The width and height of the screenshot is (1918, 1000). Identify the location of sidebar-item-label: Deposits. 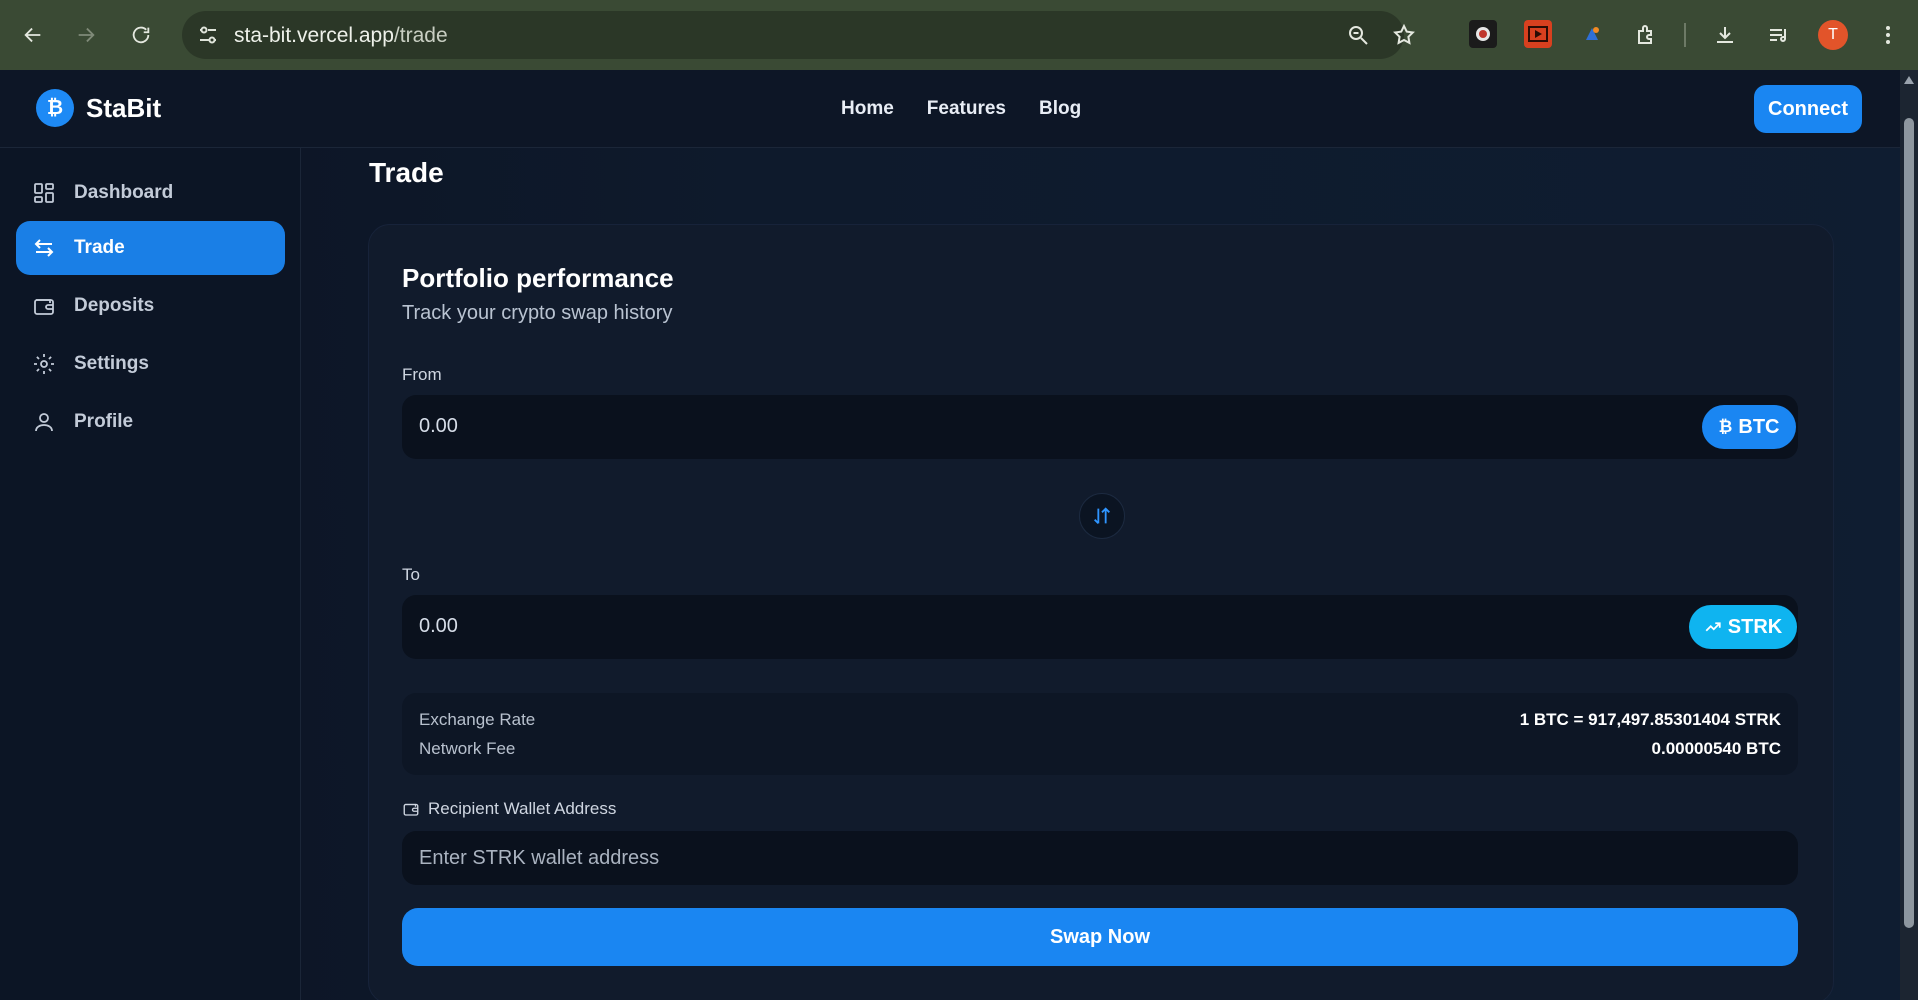
(114, 305).